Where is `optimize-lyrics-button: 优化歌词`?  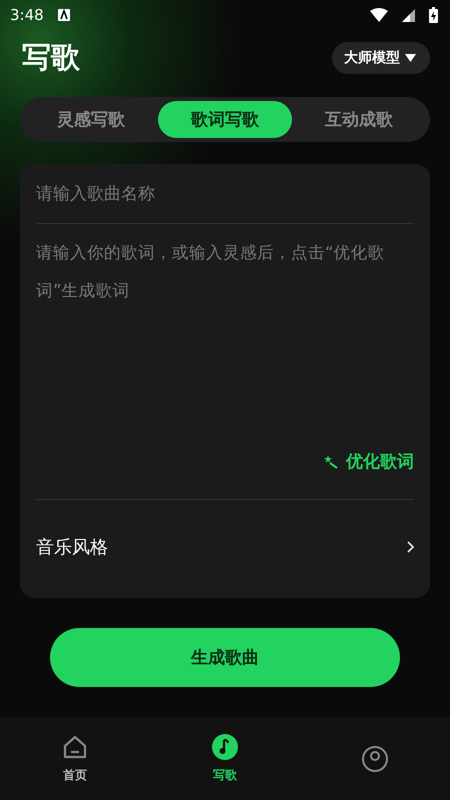 optimize-lyrics-button: 优化歌词 is located at coordinates (369, 461).